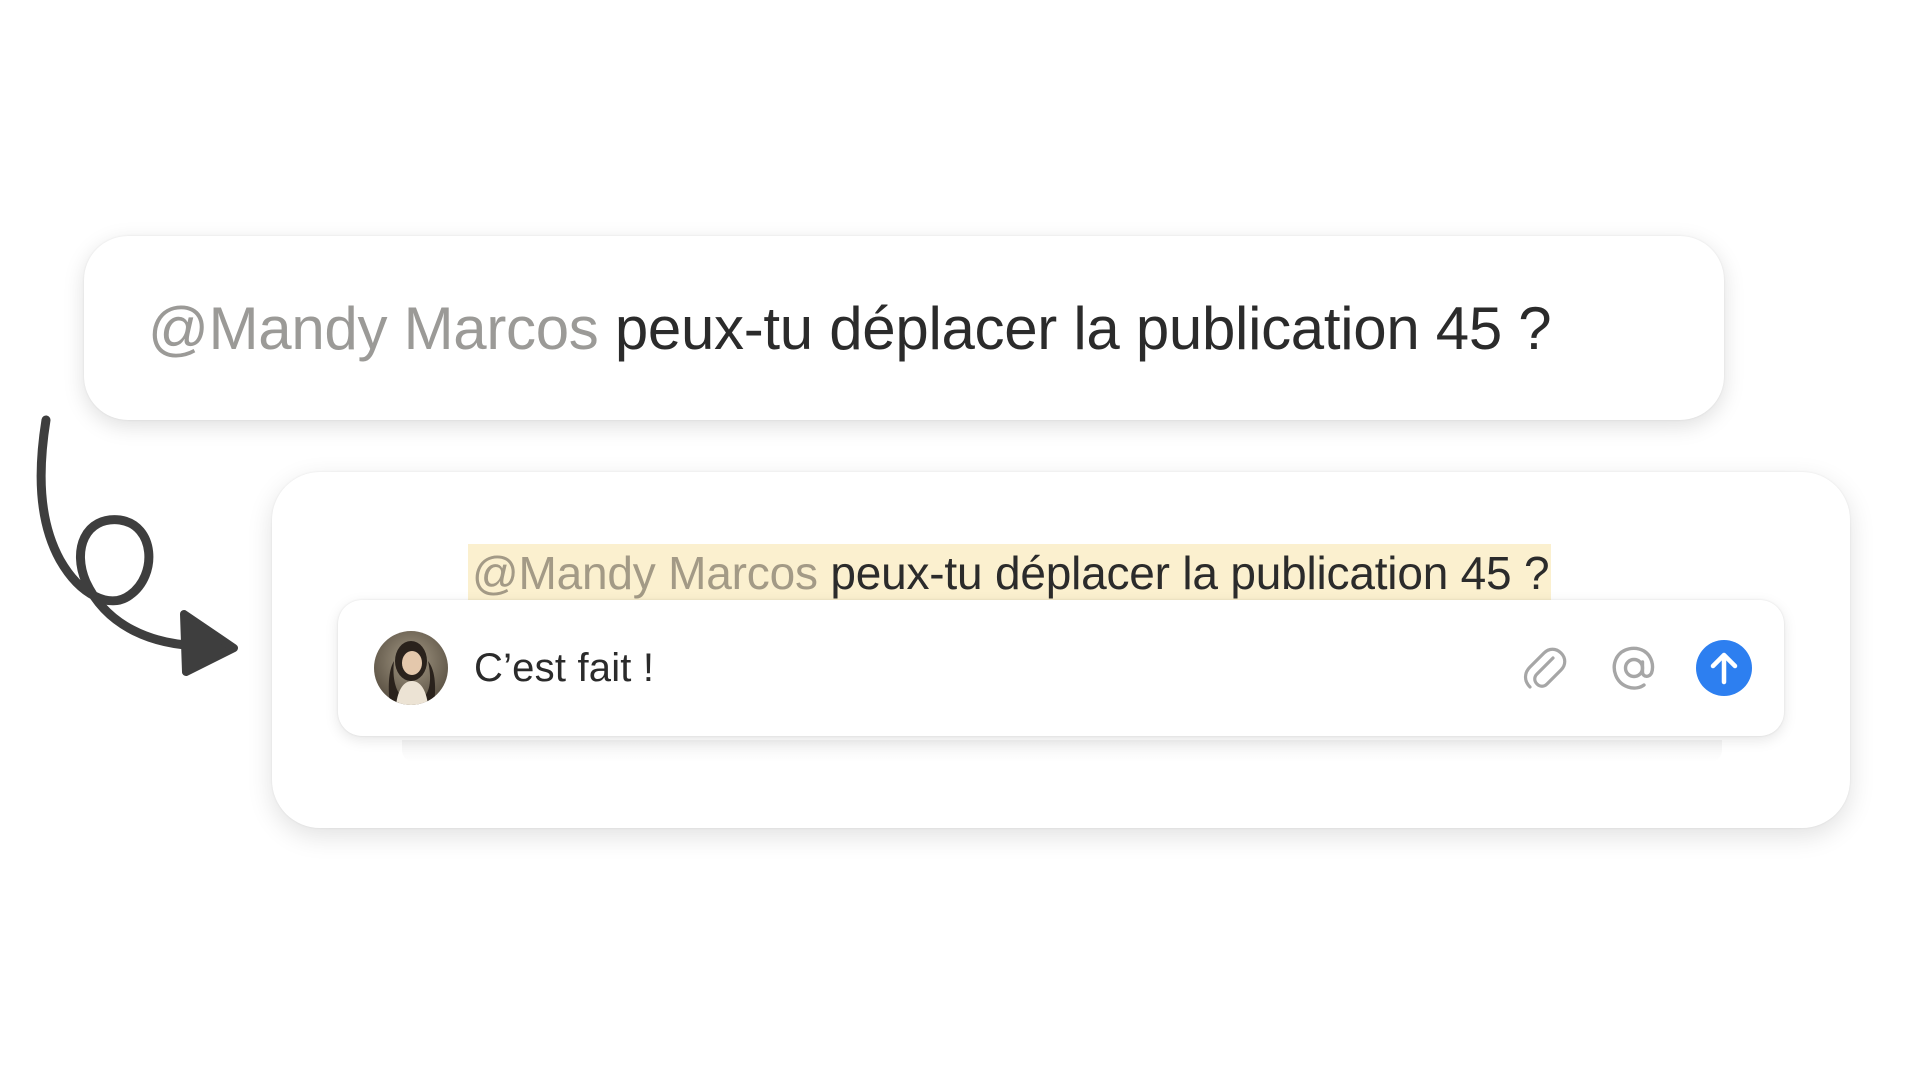 The width and height of the screenshot is (1920, 1080). What do you see at coordinates (1183, 573) in the screenshot?
I see `quoted-body: peux-tu déplacer la publication 45 ?` at bounding box center [1183, 573].